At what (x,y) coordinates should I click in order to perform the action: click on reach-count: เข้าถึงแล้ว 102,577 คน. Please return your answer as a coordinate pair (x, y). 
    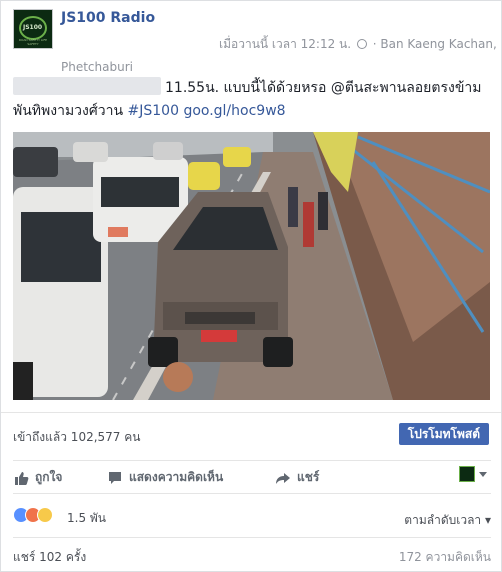
    Looking at the image, I should click on (76, 437).